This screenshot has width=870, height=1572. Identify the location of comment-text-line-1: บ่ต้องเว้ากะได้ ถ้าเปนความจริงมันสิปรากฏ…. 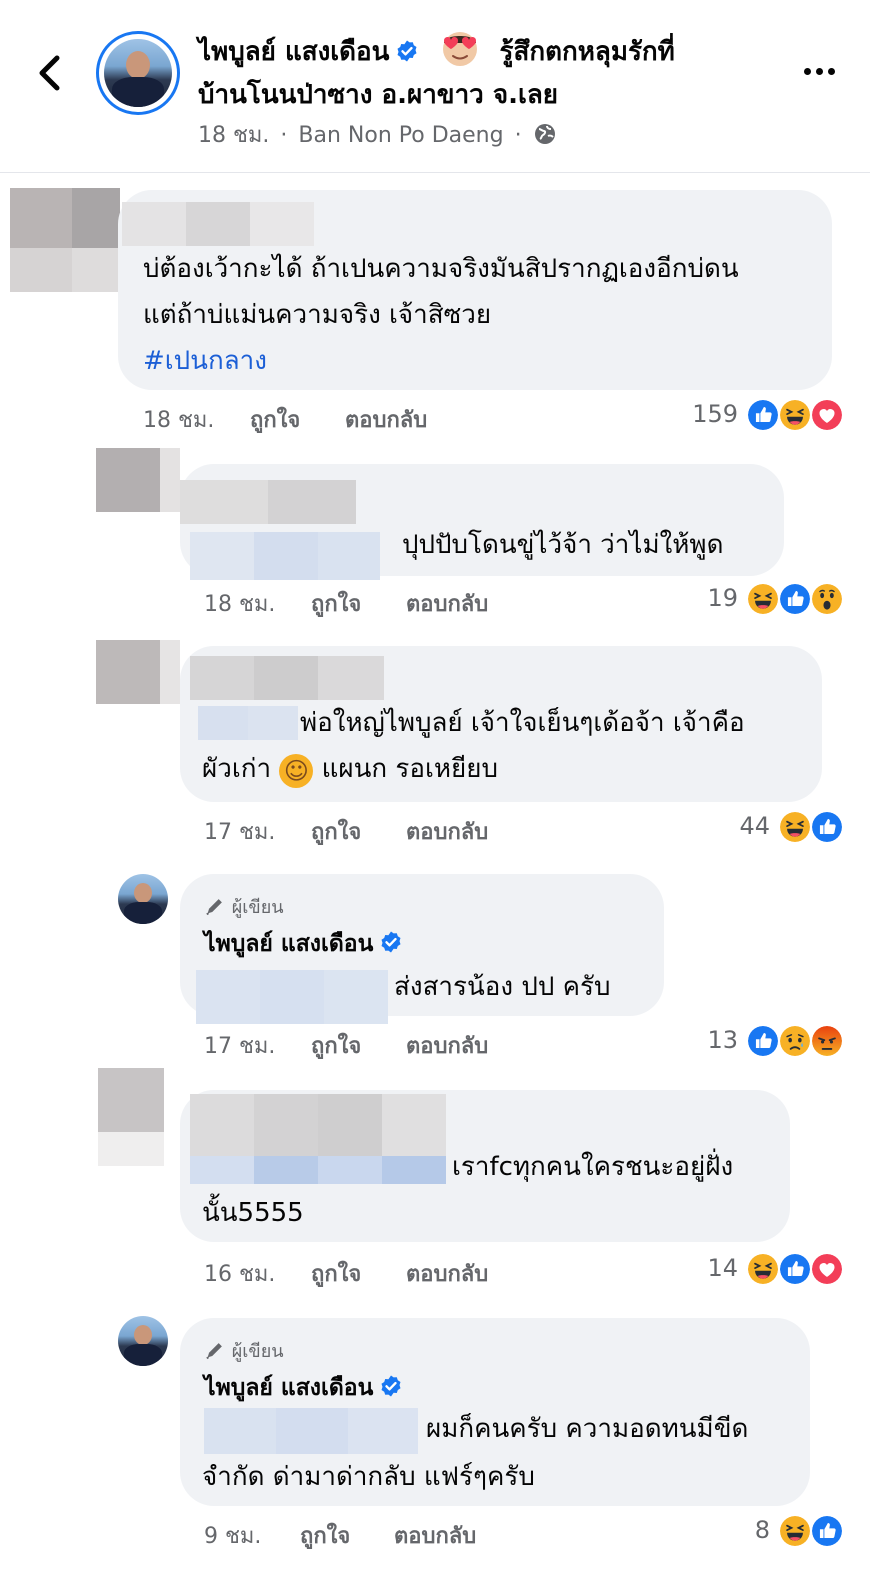
(441, 269).